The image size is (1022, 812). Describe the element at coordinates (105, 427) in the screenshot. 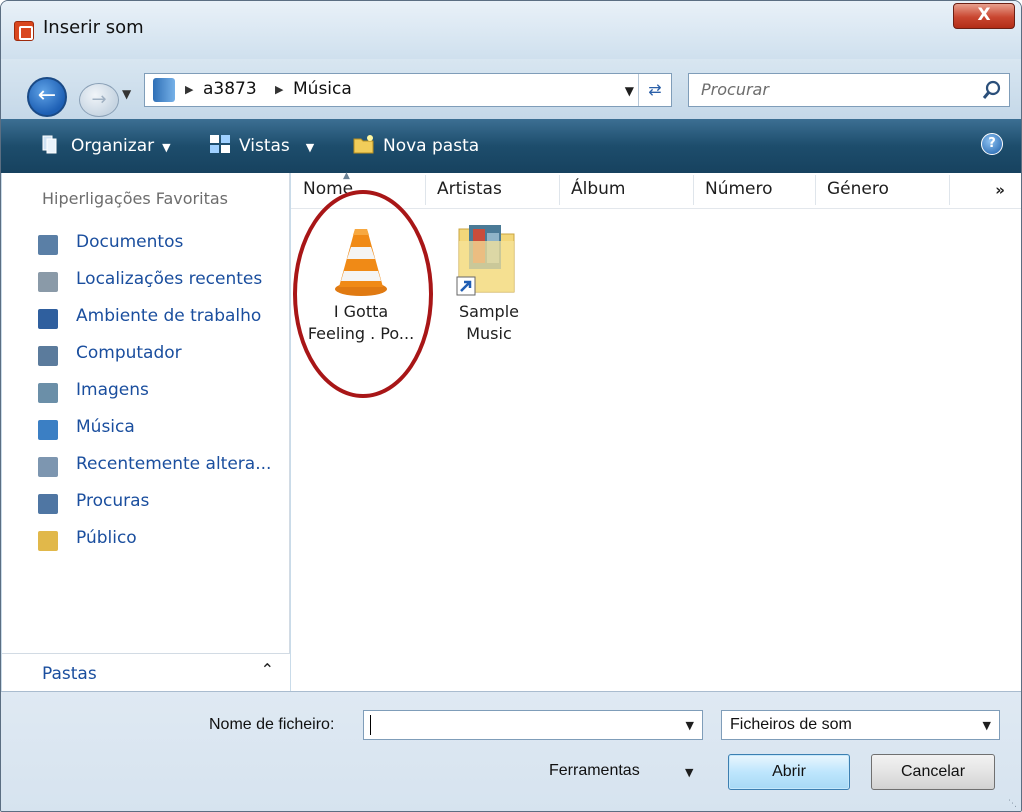

I see `sidebar-item-label: Música` at that location.